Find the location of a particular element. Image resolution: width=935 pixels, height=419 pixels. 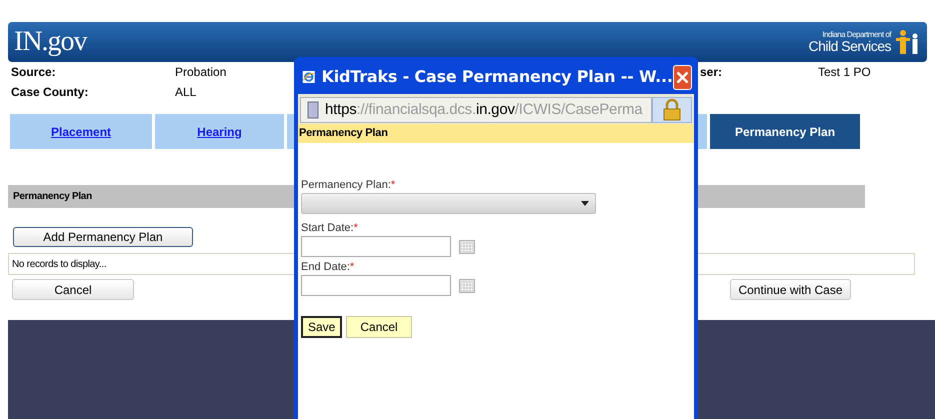

info-label: ser: is located at coordinates (712, 72).